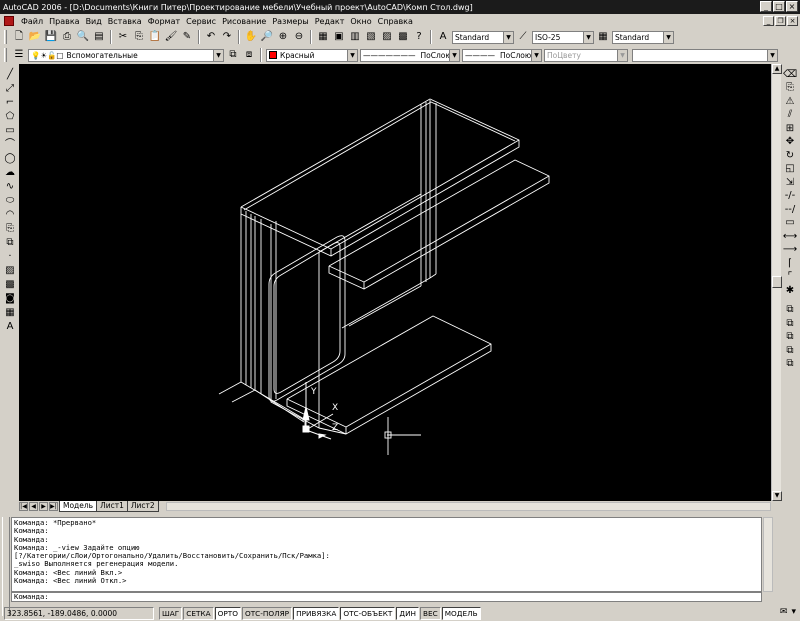 The image size is (800, 621). Describe the element at coordinates (790, 365) in the screenshot. I see `text-front-icon: ⧉` at that location.